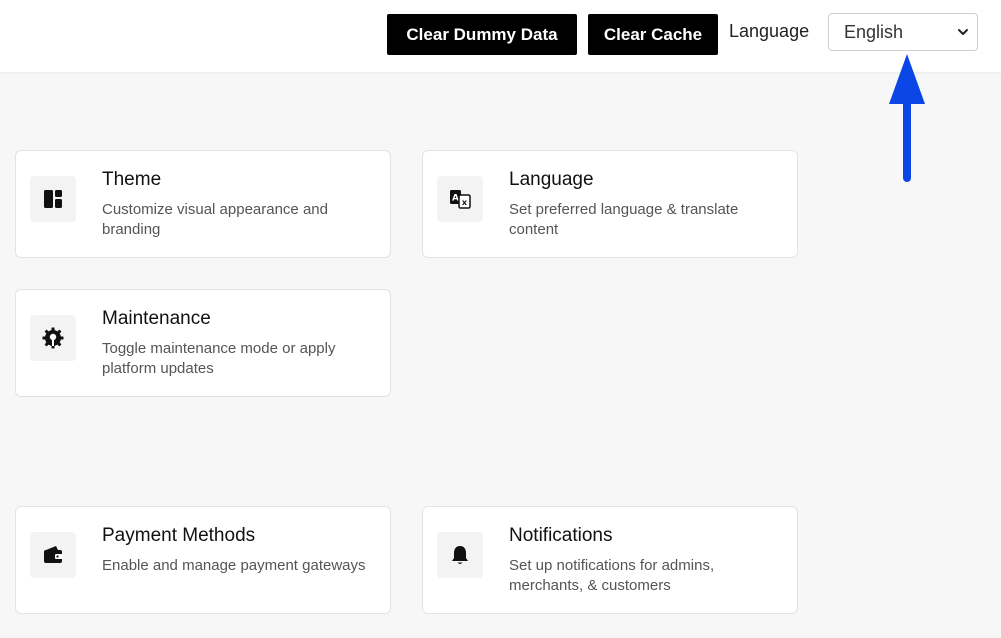  I want to click on translate-icon: A x, so click(460, 199).